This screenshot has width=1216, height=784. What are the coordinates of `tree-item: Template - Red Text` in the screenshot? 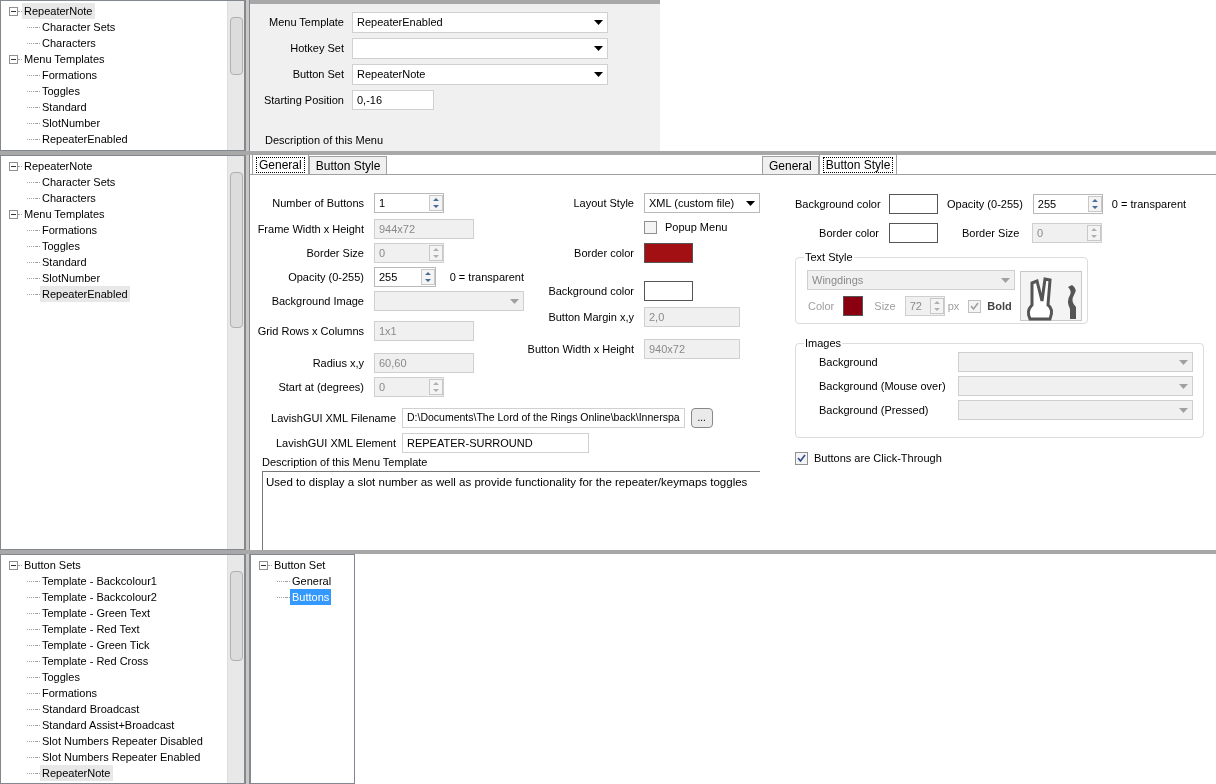 It's located at (91, 629).